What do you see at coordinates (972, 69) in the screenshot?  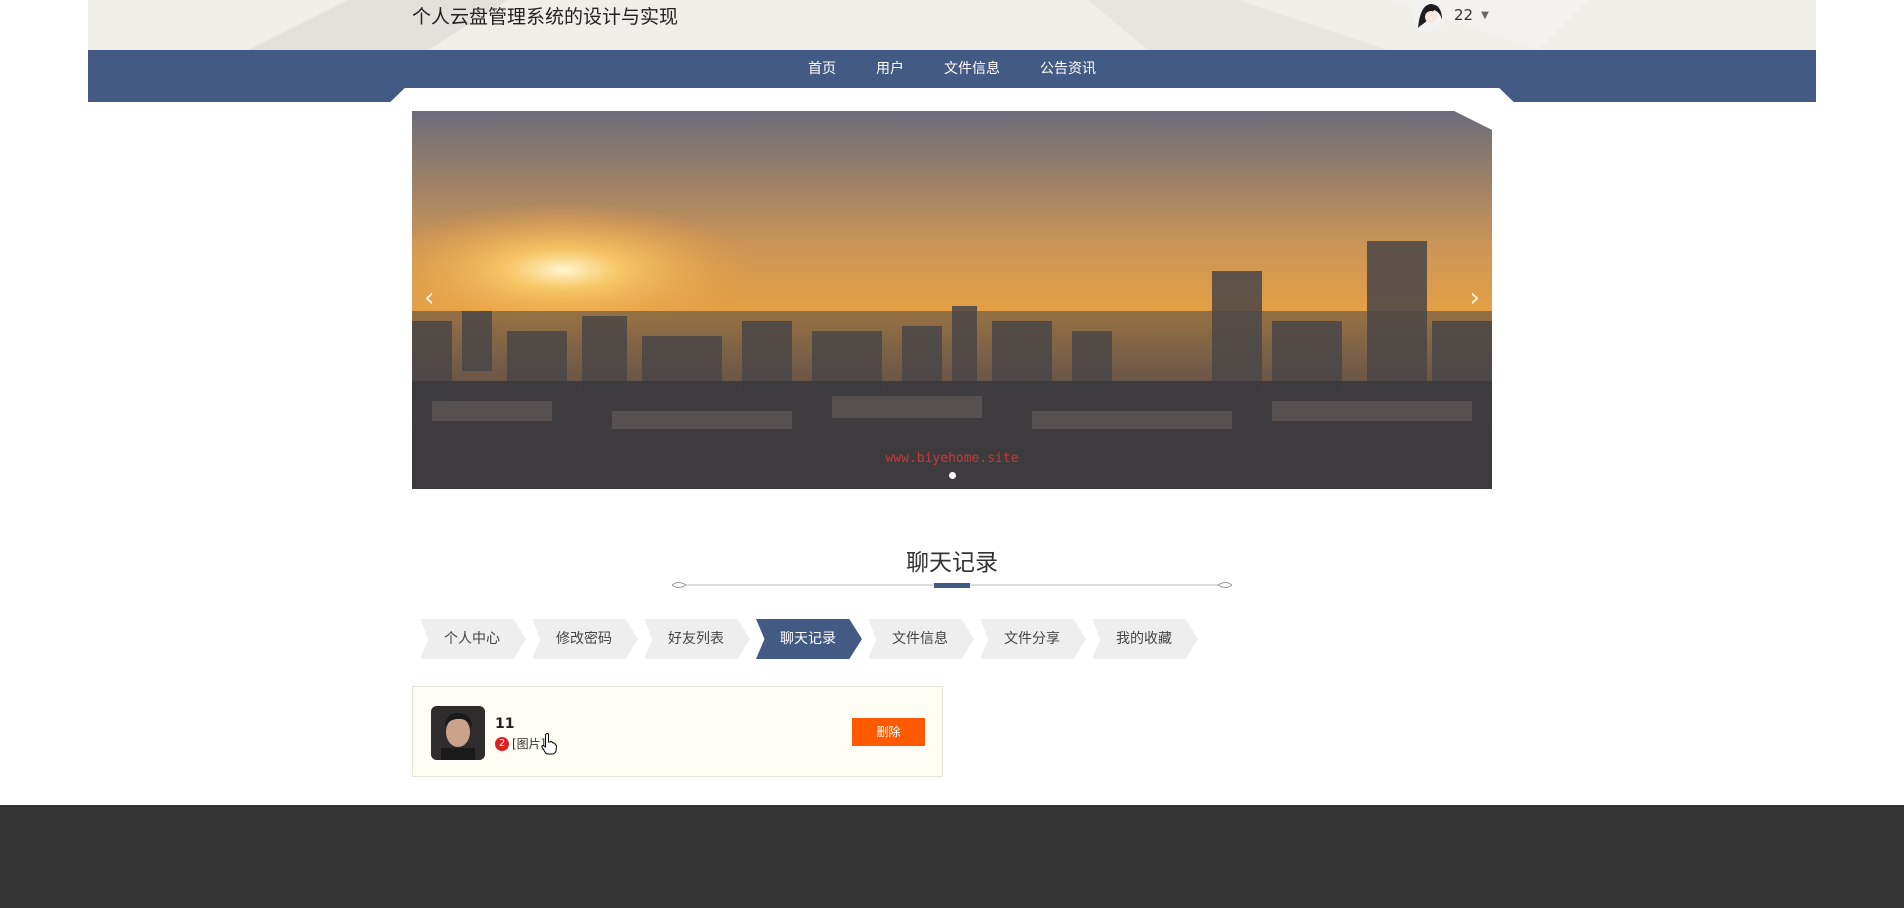 I see `nav-item-files: 文件信息` at bounding box center [972, 69].